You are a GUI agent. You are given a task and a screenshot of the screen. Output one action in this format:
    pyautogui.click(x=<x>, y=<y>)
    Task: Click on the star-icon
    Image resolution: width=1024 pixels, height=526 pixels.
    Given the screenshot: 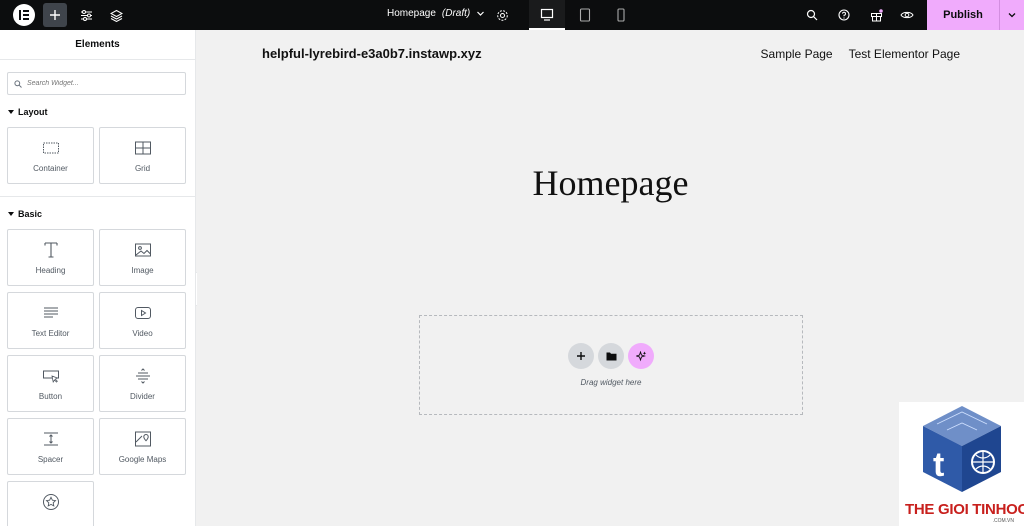 What is the action you would take?
    pyautogui.click(x=50, y=502)
    